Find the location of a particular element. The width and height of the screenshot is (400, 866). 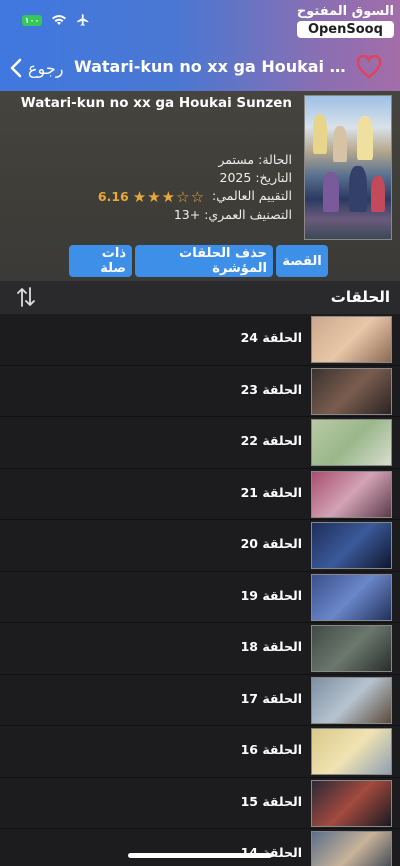

rating-row: التقييم العالمي: 6.16 ★ ★ ★ ☆ ☆ is located at coordinates (195, 196).